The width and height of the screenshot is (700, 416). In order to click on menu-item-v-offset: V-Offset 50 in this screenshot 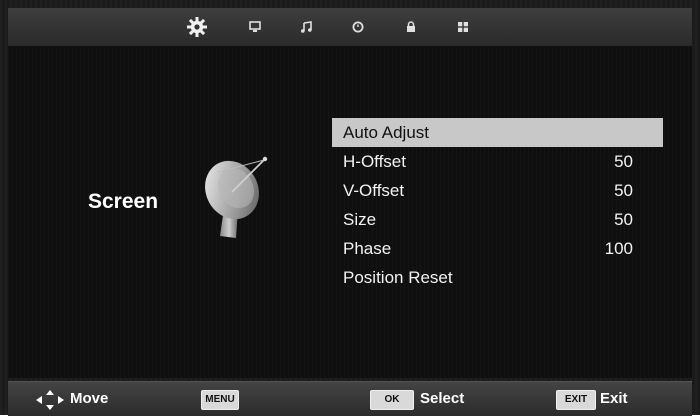, I will do `click(497, 190)`.